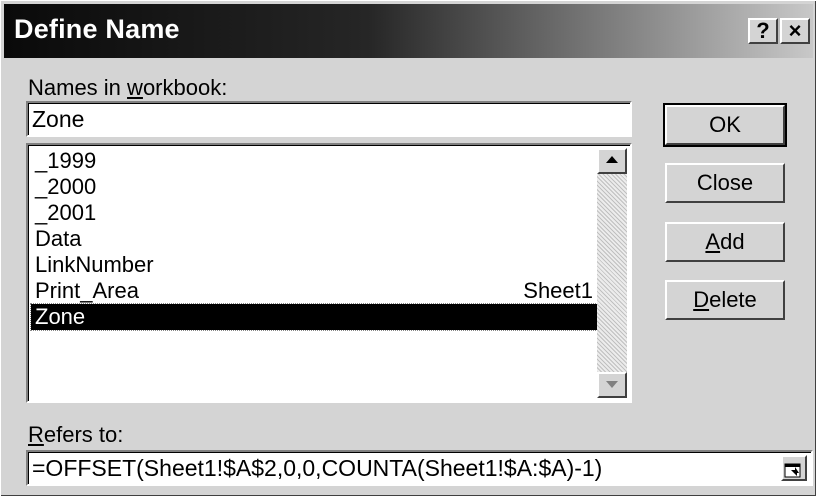  I want to click on close-button: ×, so click(795, 31).